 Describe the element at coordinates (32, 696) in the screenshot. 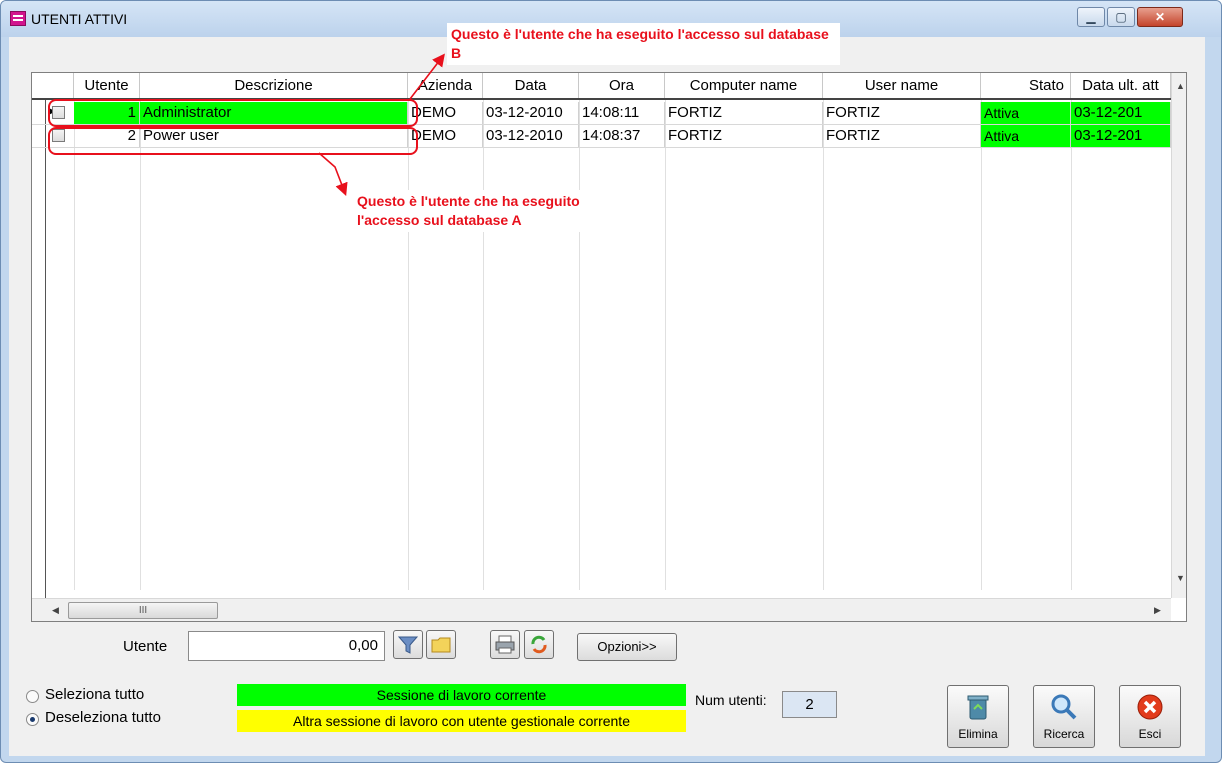

I see `select-all-radio` at that location.